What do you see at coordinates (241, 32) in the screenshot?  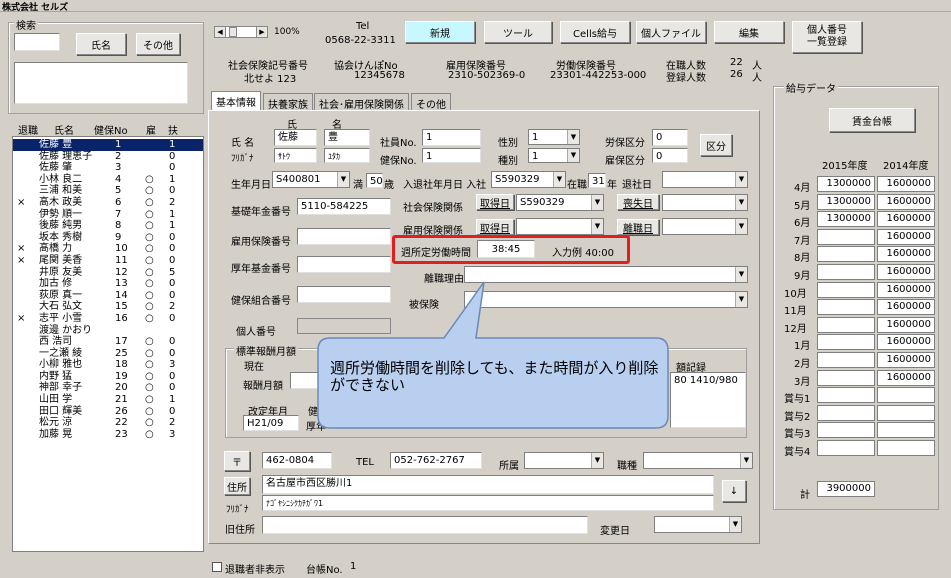 I see `scroll-control: ◀ ▶` at bounding box center [241, 32].